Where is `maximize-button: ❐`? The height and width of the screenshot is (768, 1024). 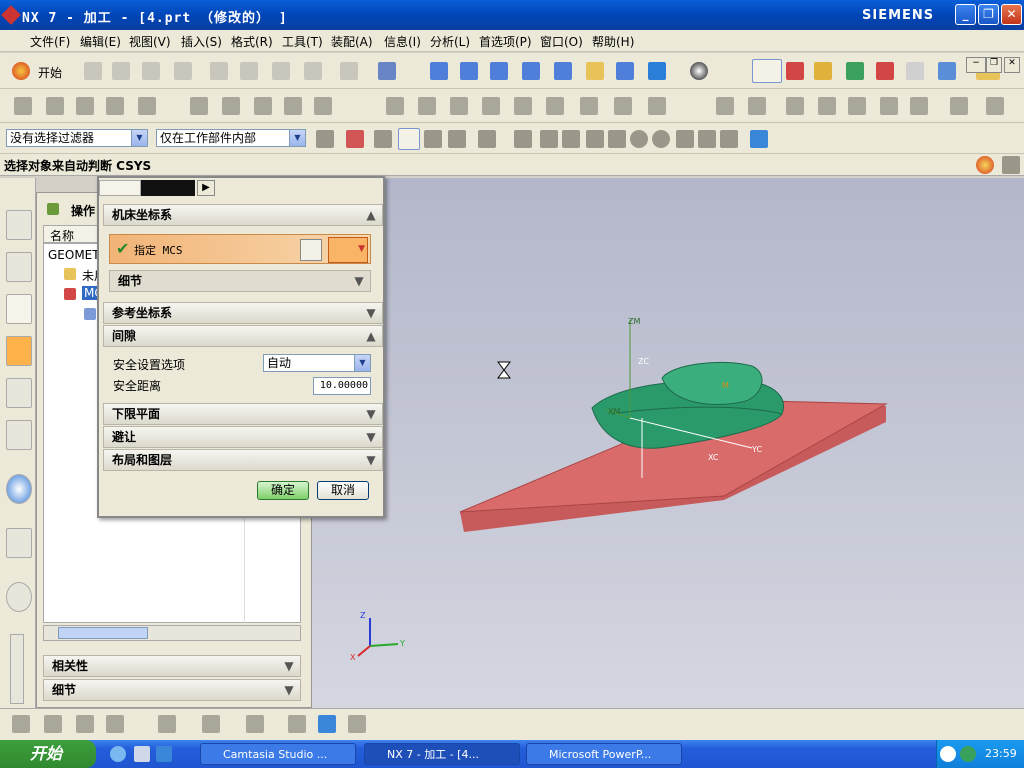
maximize-button: ❐ is located at coordinates (988, 14).